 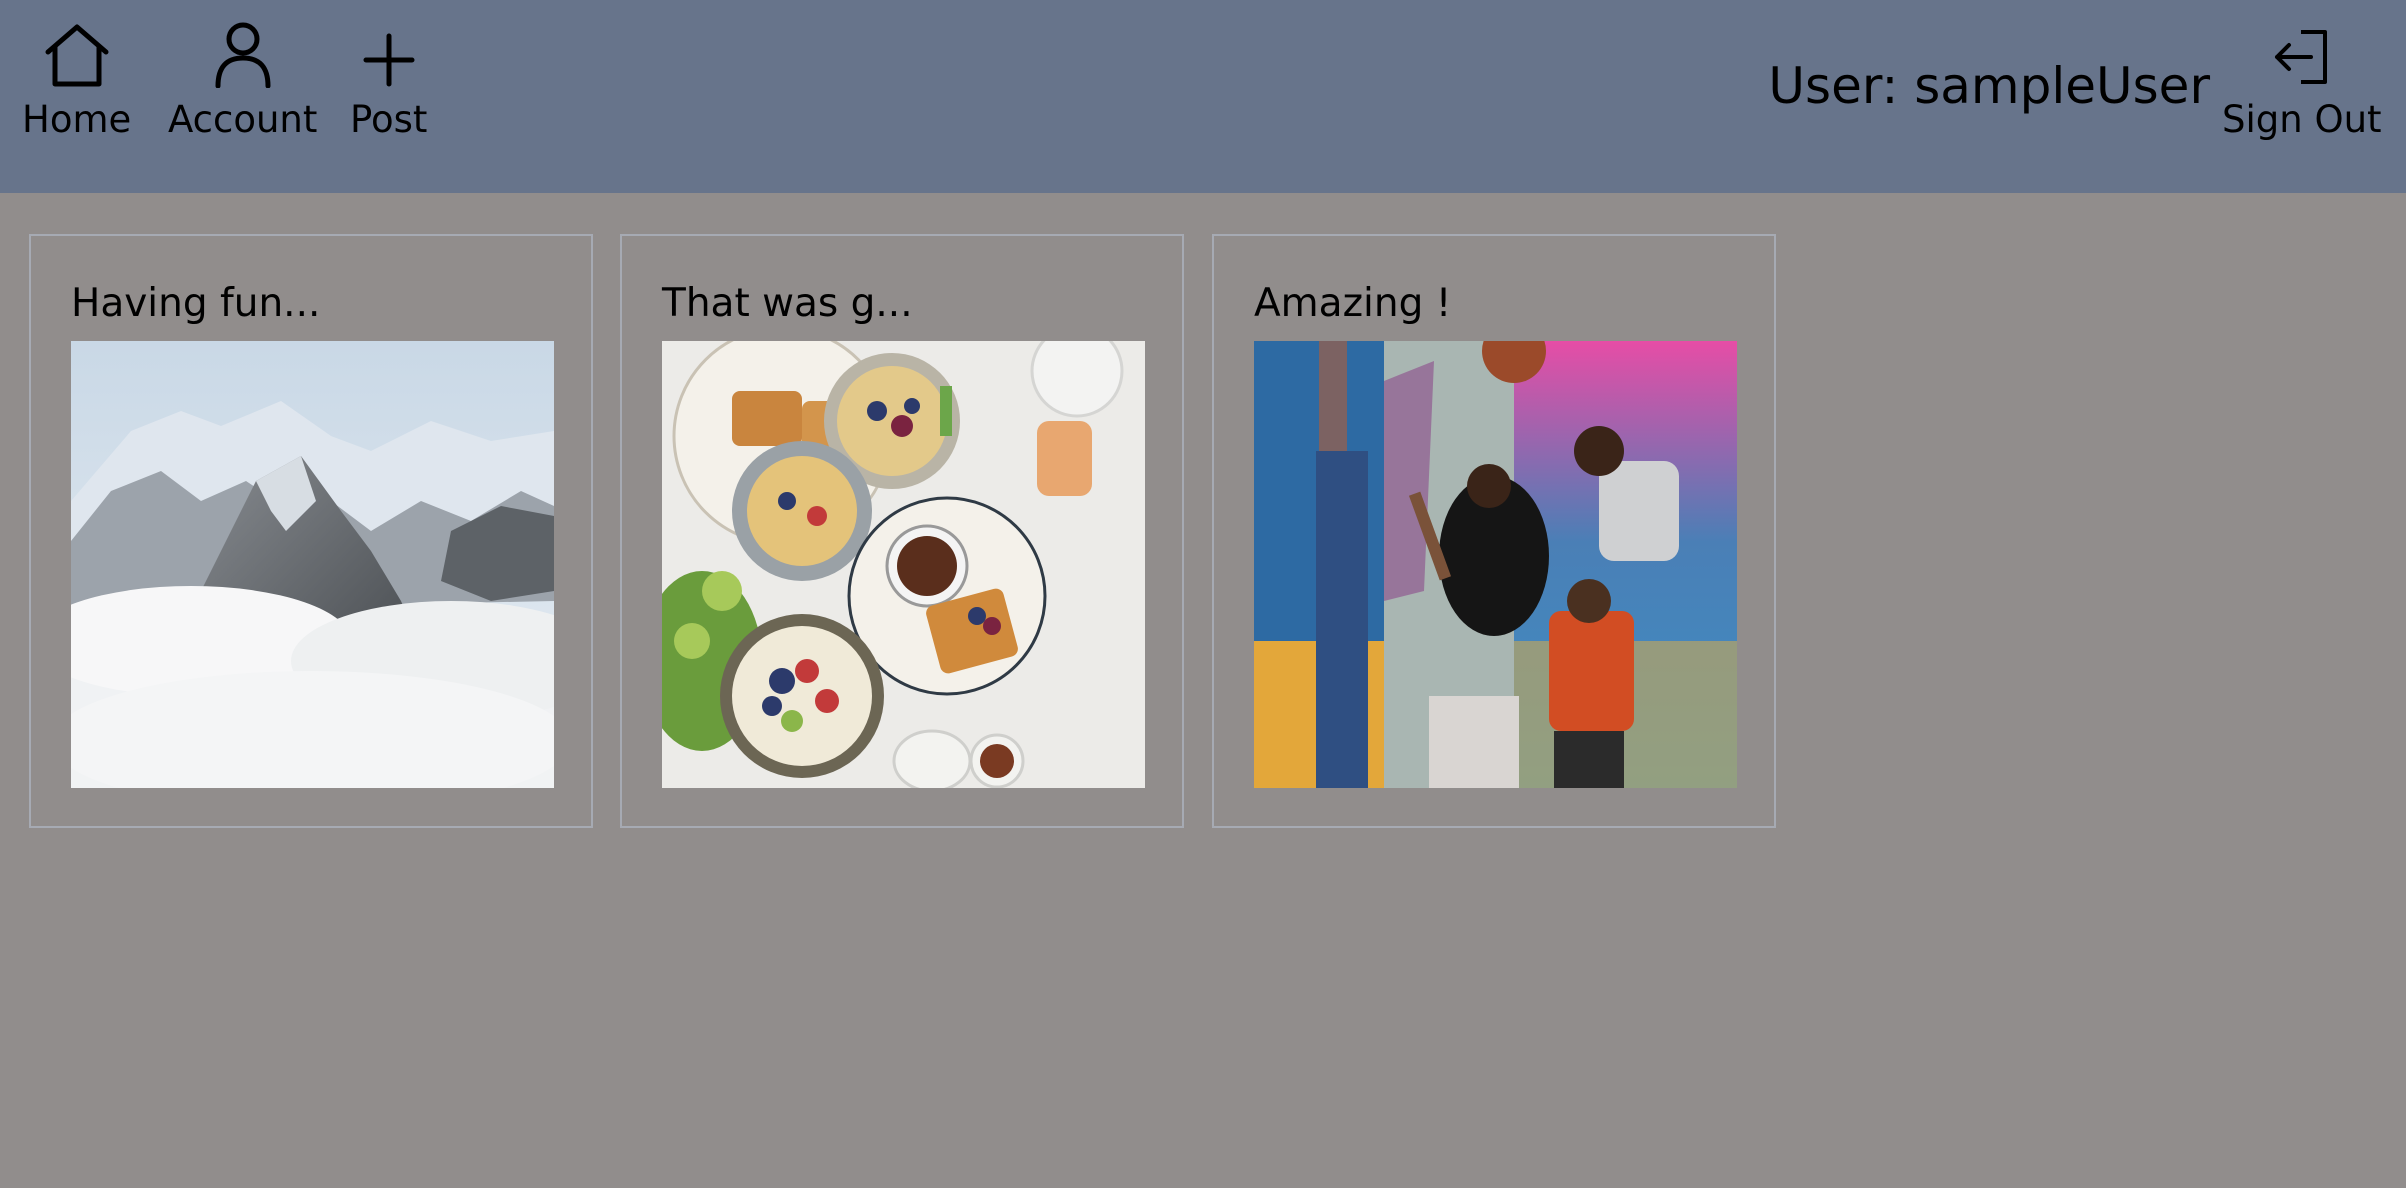 I want to click on plus-icon, so click(x=389, y=55).